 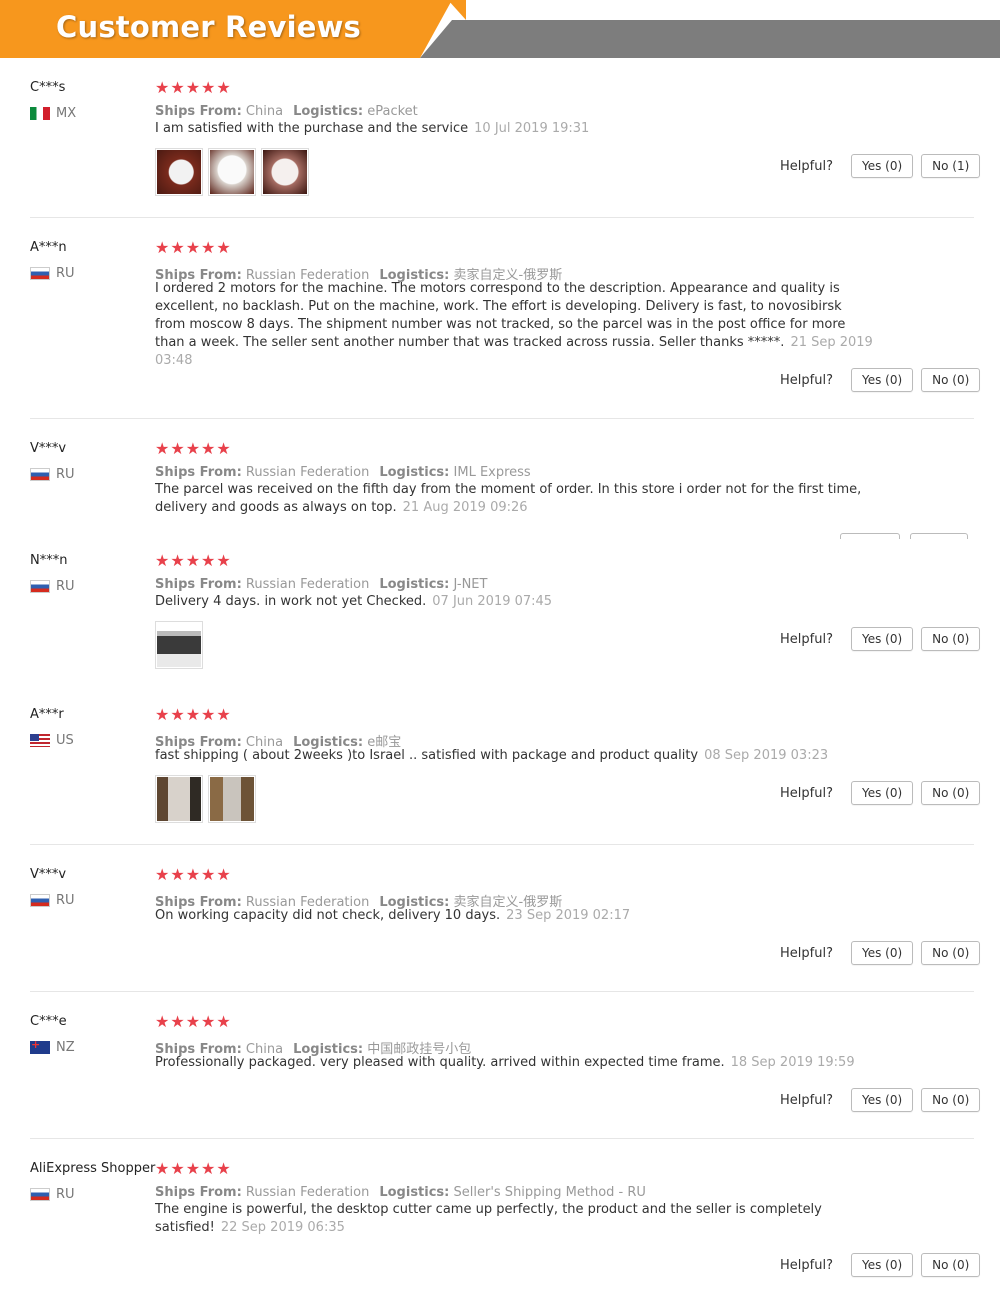 I want to click on reviewer-name: C***e, so click(x=48, y=1021).